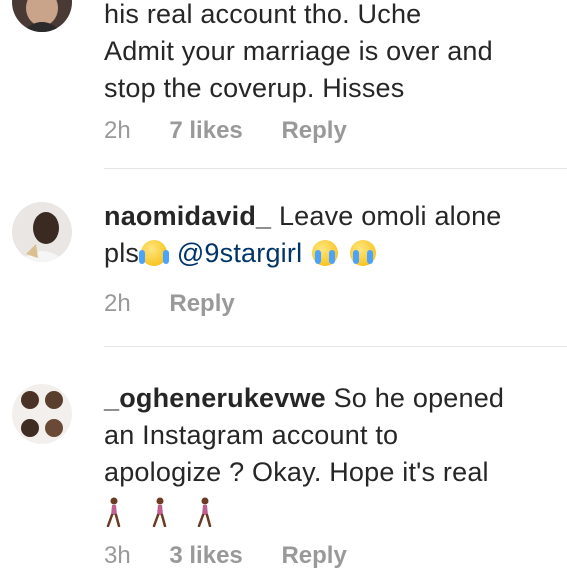  I want to click on mention-link: @9stargirl, so click(239, 253).